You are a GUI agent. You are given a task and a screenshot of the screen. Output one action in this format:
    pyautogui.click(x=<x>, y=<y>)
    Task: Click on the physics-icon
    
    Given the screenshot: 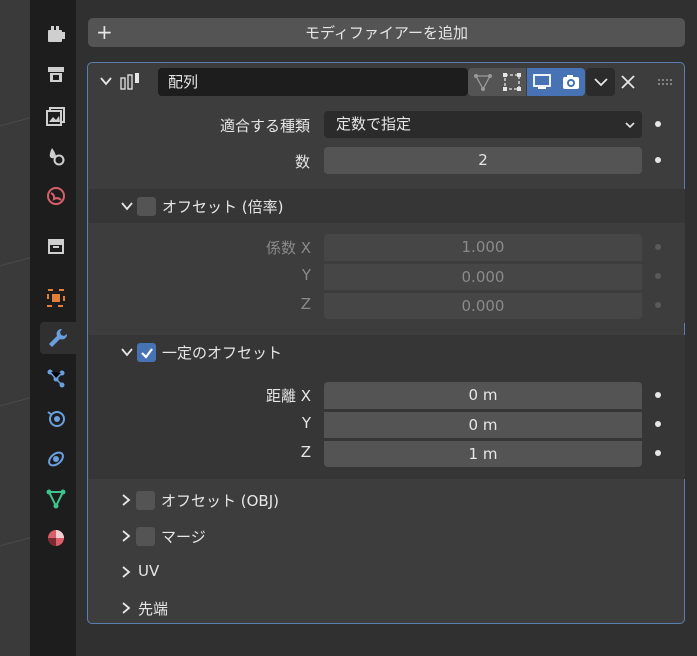 What is the action you would take?
    pyautogui.click(x=56, y=419)
    